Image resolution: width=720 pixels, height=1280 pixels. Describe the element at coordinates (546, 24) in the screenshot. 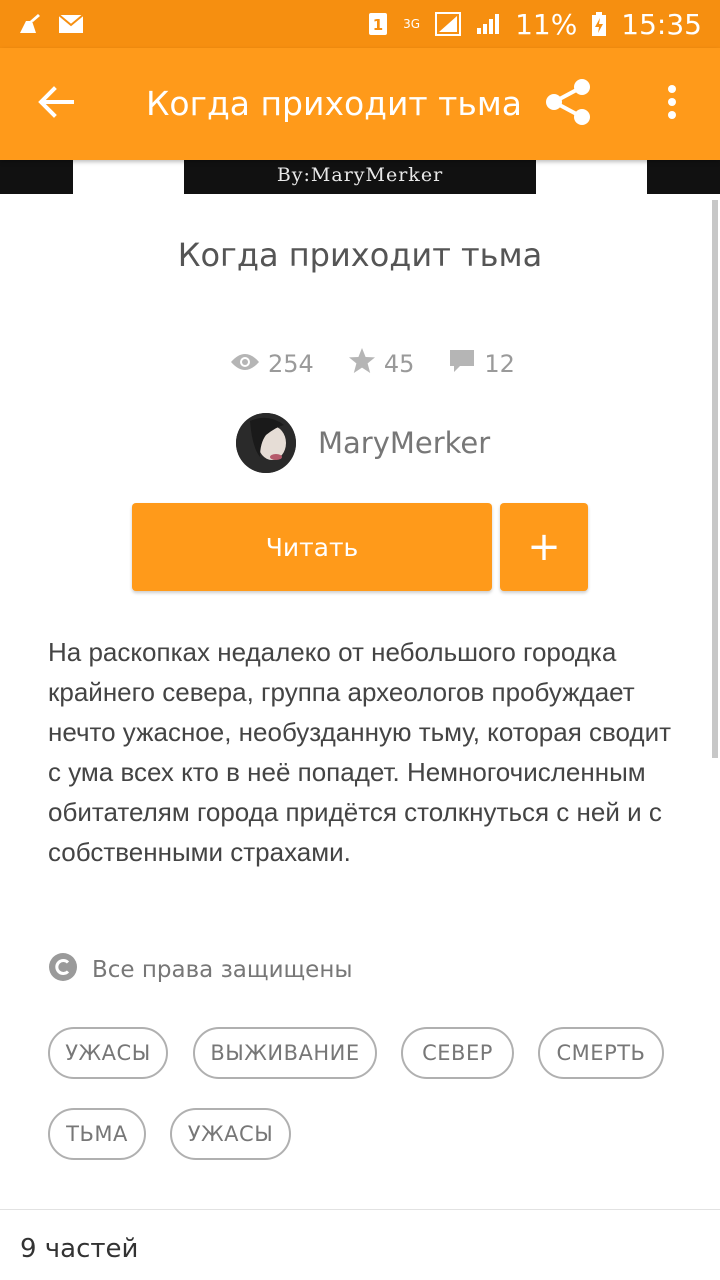

I see `battery-percent: 11%` at that location.